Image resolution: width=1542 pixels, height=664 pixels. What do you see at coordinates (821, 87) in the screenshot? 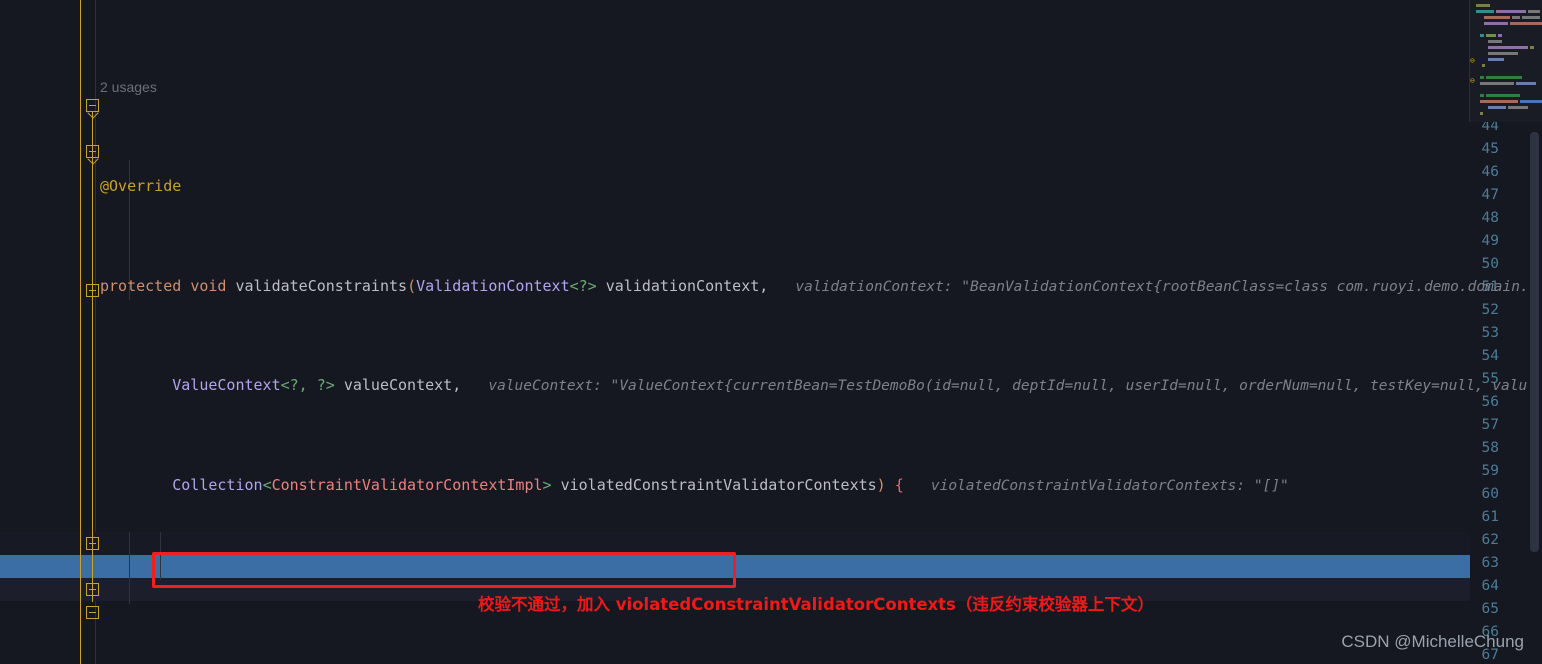
I see `code-line-usages: 2 usages` at bounding box center [821, 87].